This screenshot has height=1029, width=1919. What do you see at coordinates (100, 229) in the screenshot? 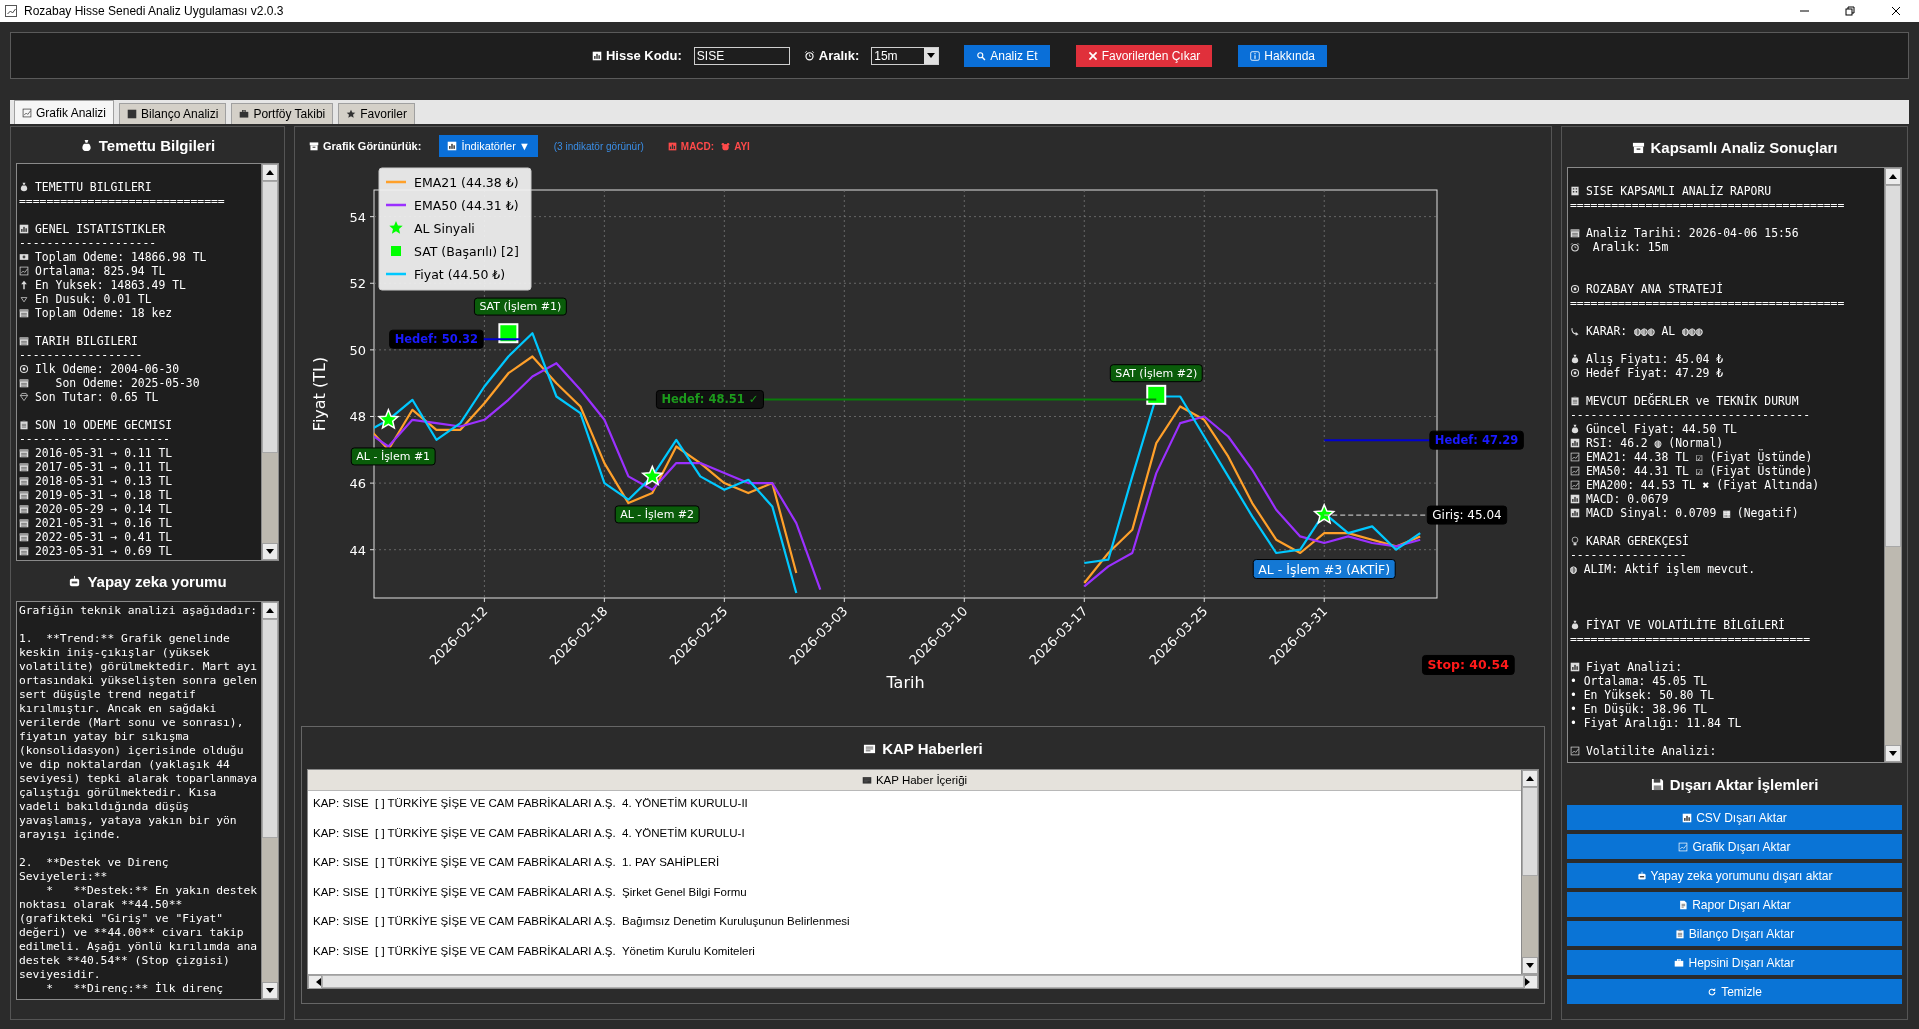
I see `dividend-text-line: GENEL ISTATISTIKLER` at bounding box center [100, 229].